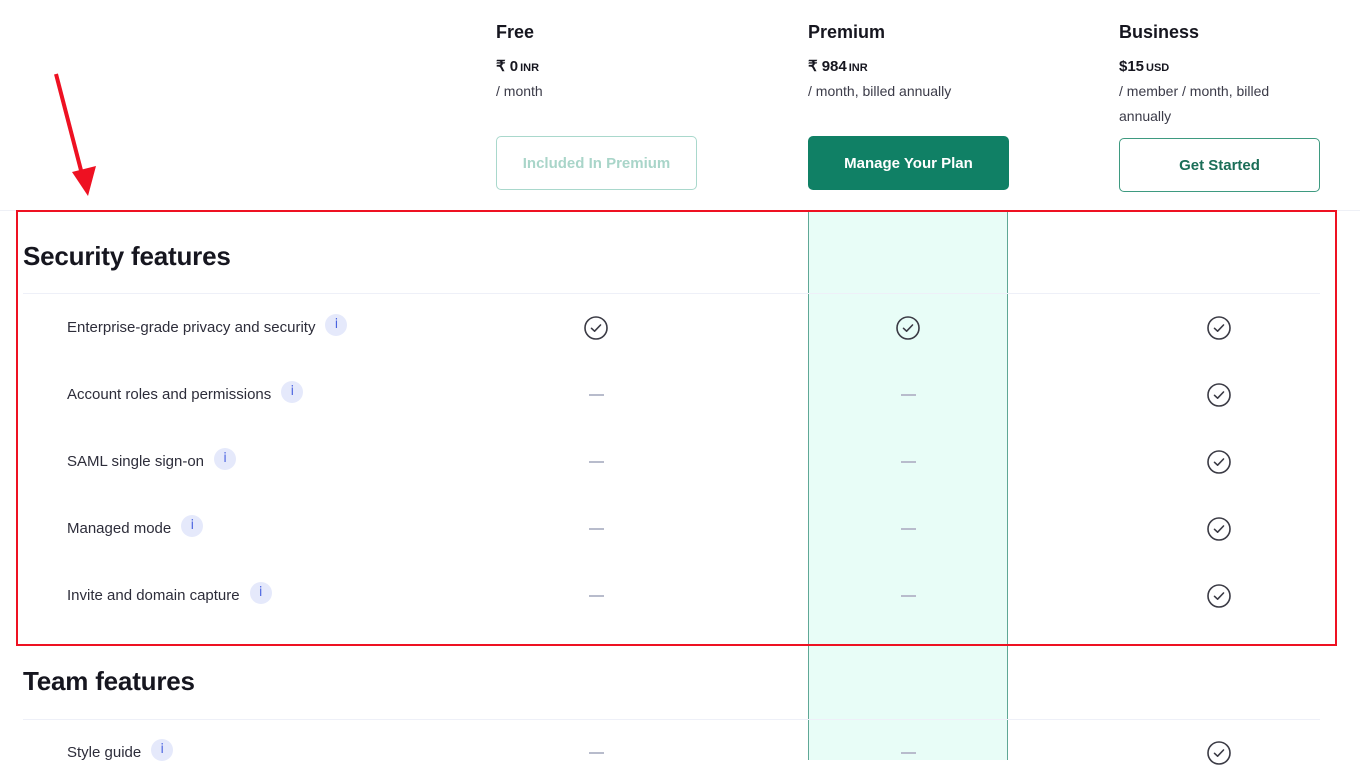  Describe the element at coordinates (153, 595) in the screenshot. I see `feature-label-text: Invite and domain capture` at that location.